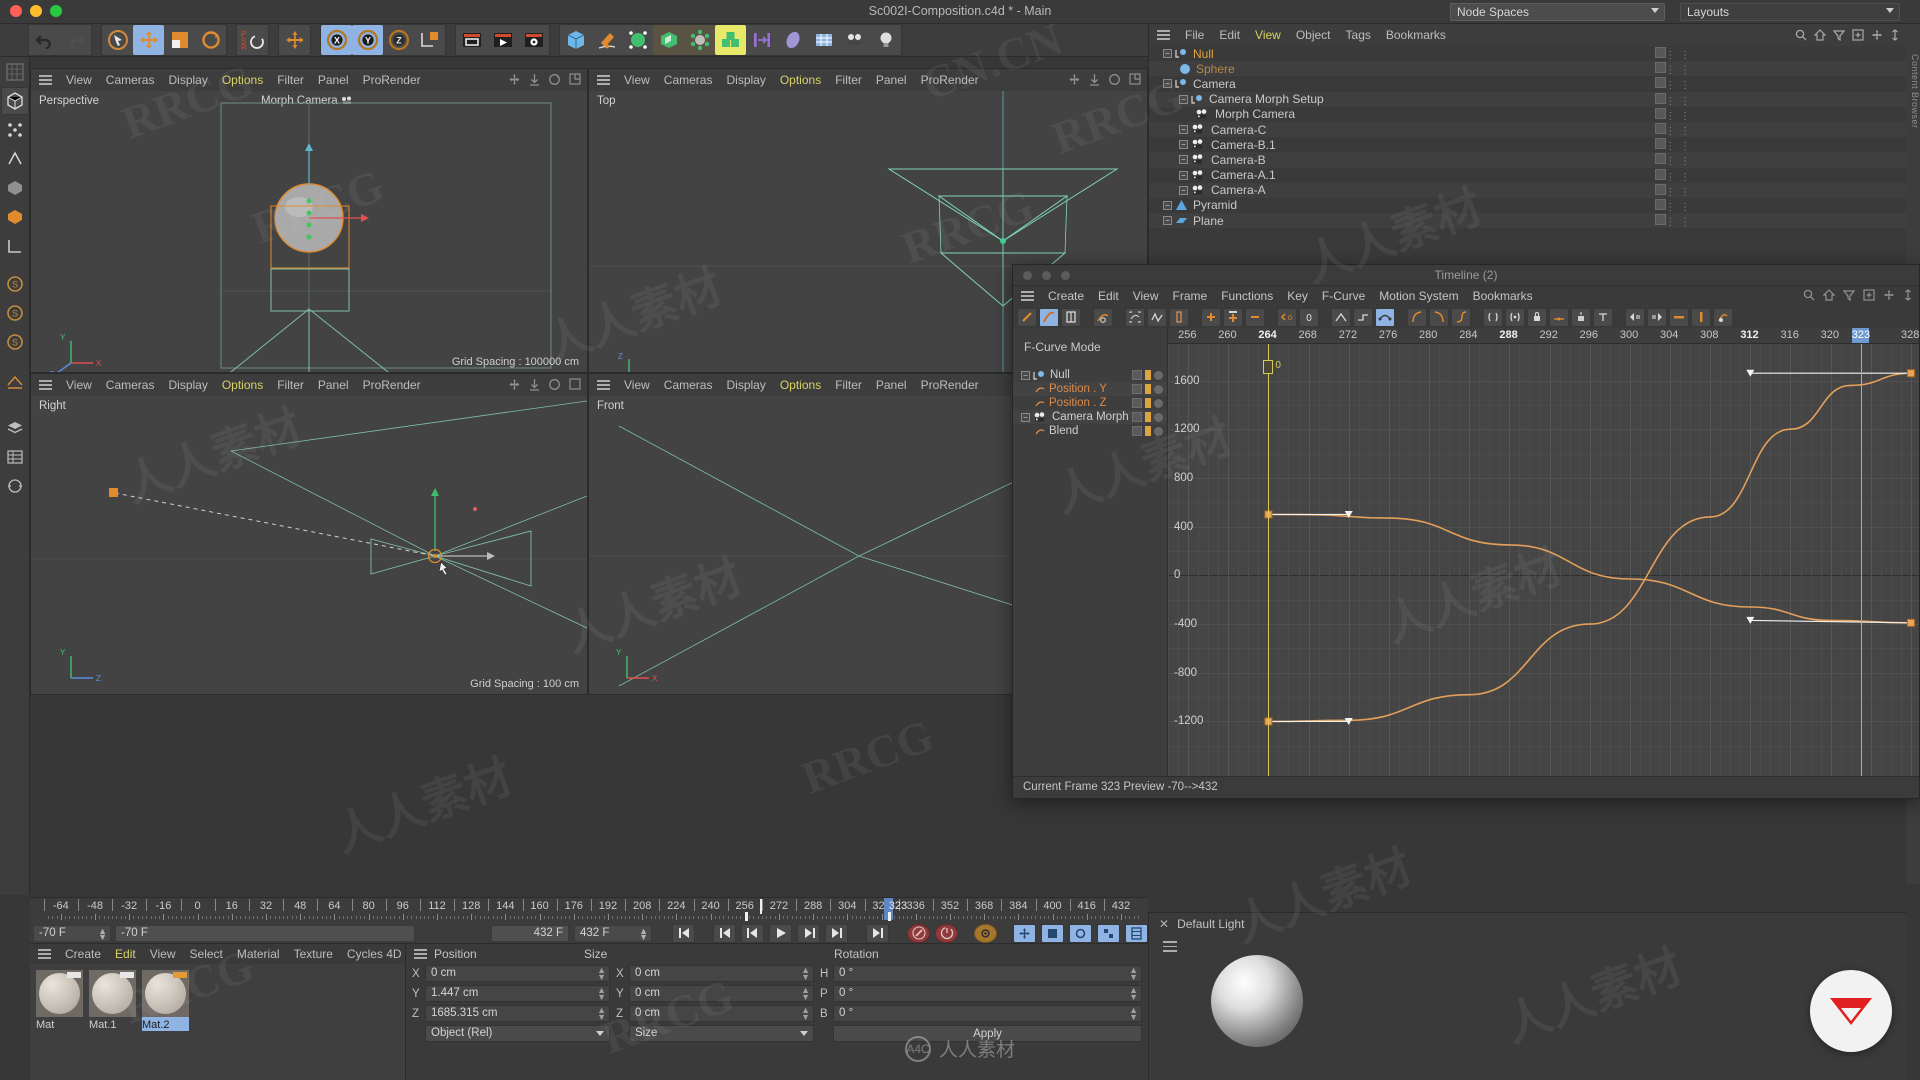 This screenshot has height=1080, width=1920. What do you see at coordinates (1657, 317) in the screenshot?
I see `loop-after-icon` at bounding box center [1657, 317].